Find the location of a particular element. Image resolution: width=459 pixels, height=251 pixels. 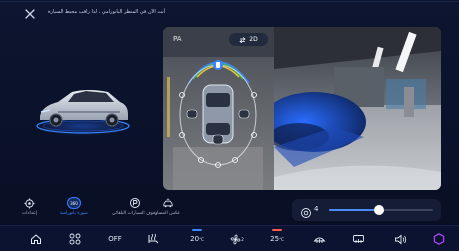

seat-heat-icon is located at coordinates (153, 238).